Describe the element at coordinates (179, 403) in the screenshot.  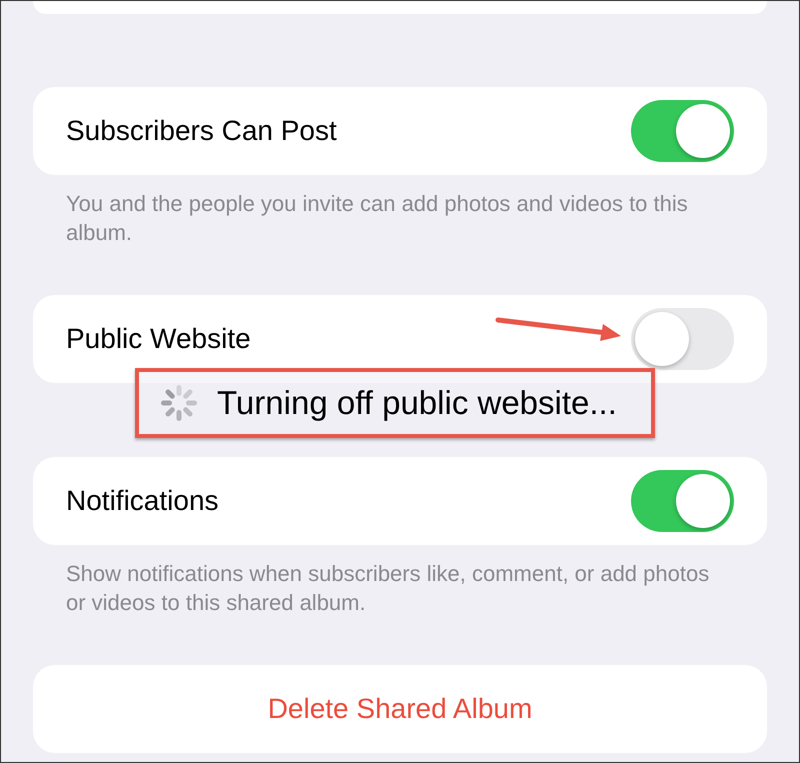
I see `spinner-icon` at that location.